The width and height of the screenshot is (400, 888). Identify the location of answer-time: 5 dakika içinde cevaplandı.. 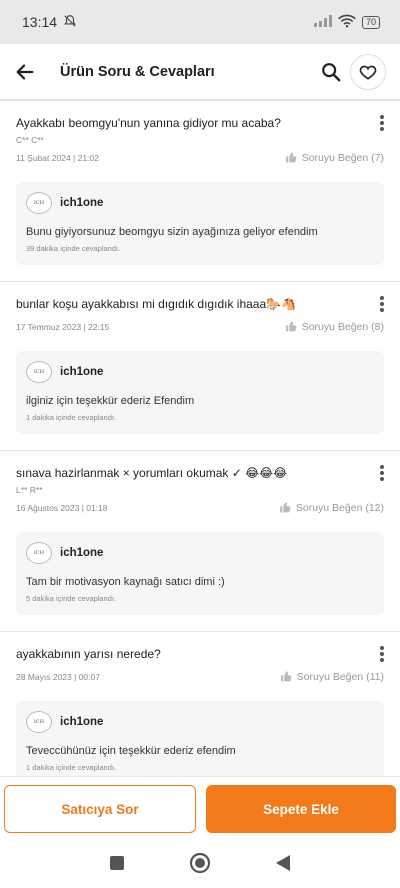
(71, 598).